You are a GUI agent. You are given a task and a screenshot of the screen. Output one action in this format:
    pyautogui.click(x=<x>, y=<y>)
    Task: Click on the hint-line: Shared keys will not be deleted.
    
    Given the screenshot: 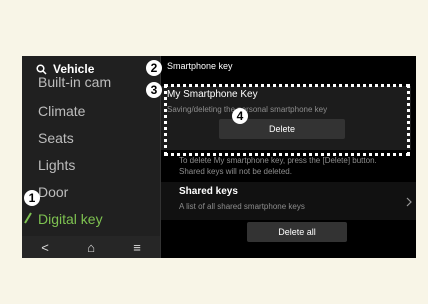 What is the action you would take?
    pyautogui.click(x=235, y=171)
    